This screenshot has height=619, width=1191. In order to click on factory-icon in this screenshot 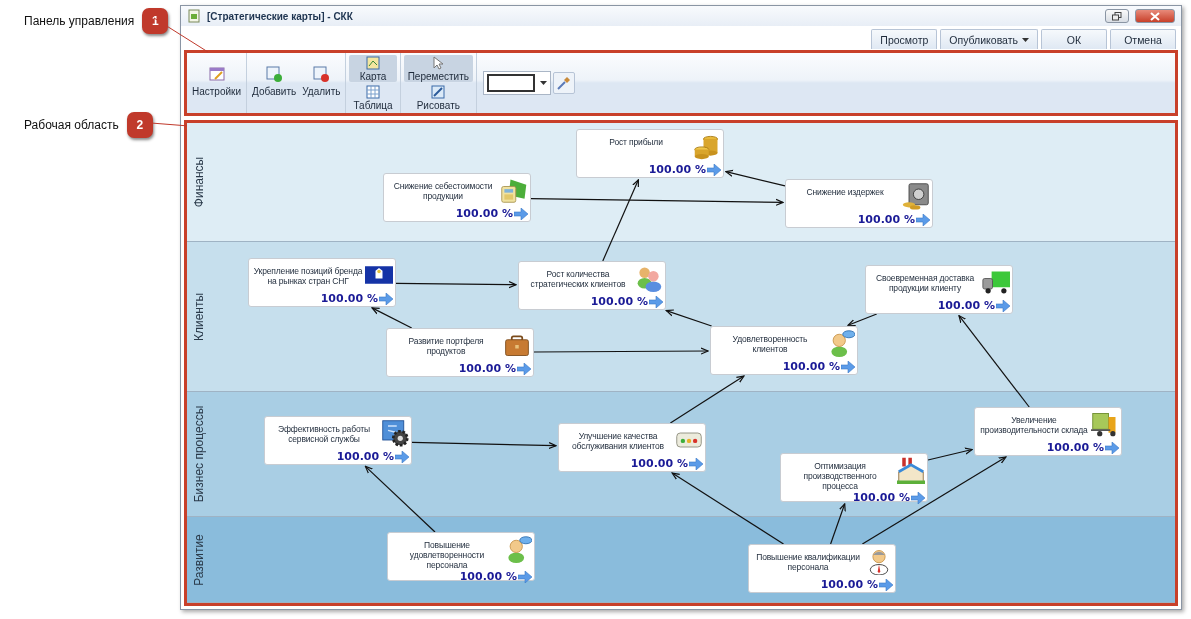, I will do `click(911, 470)`.